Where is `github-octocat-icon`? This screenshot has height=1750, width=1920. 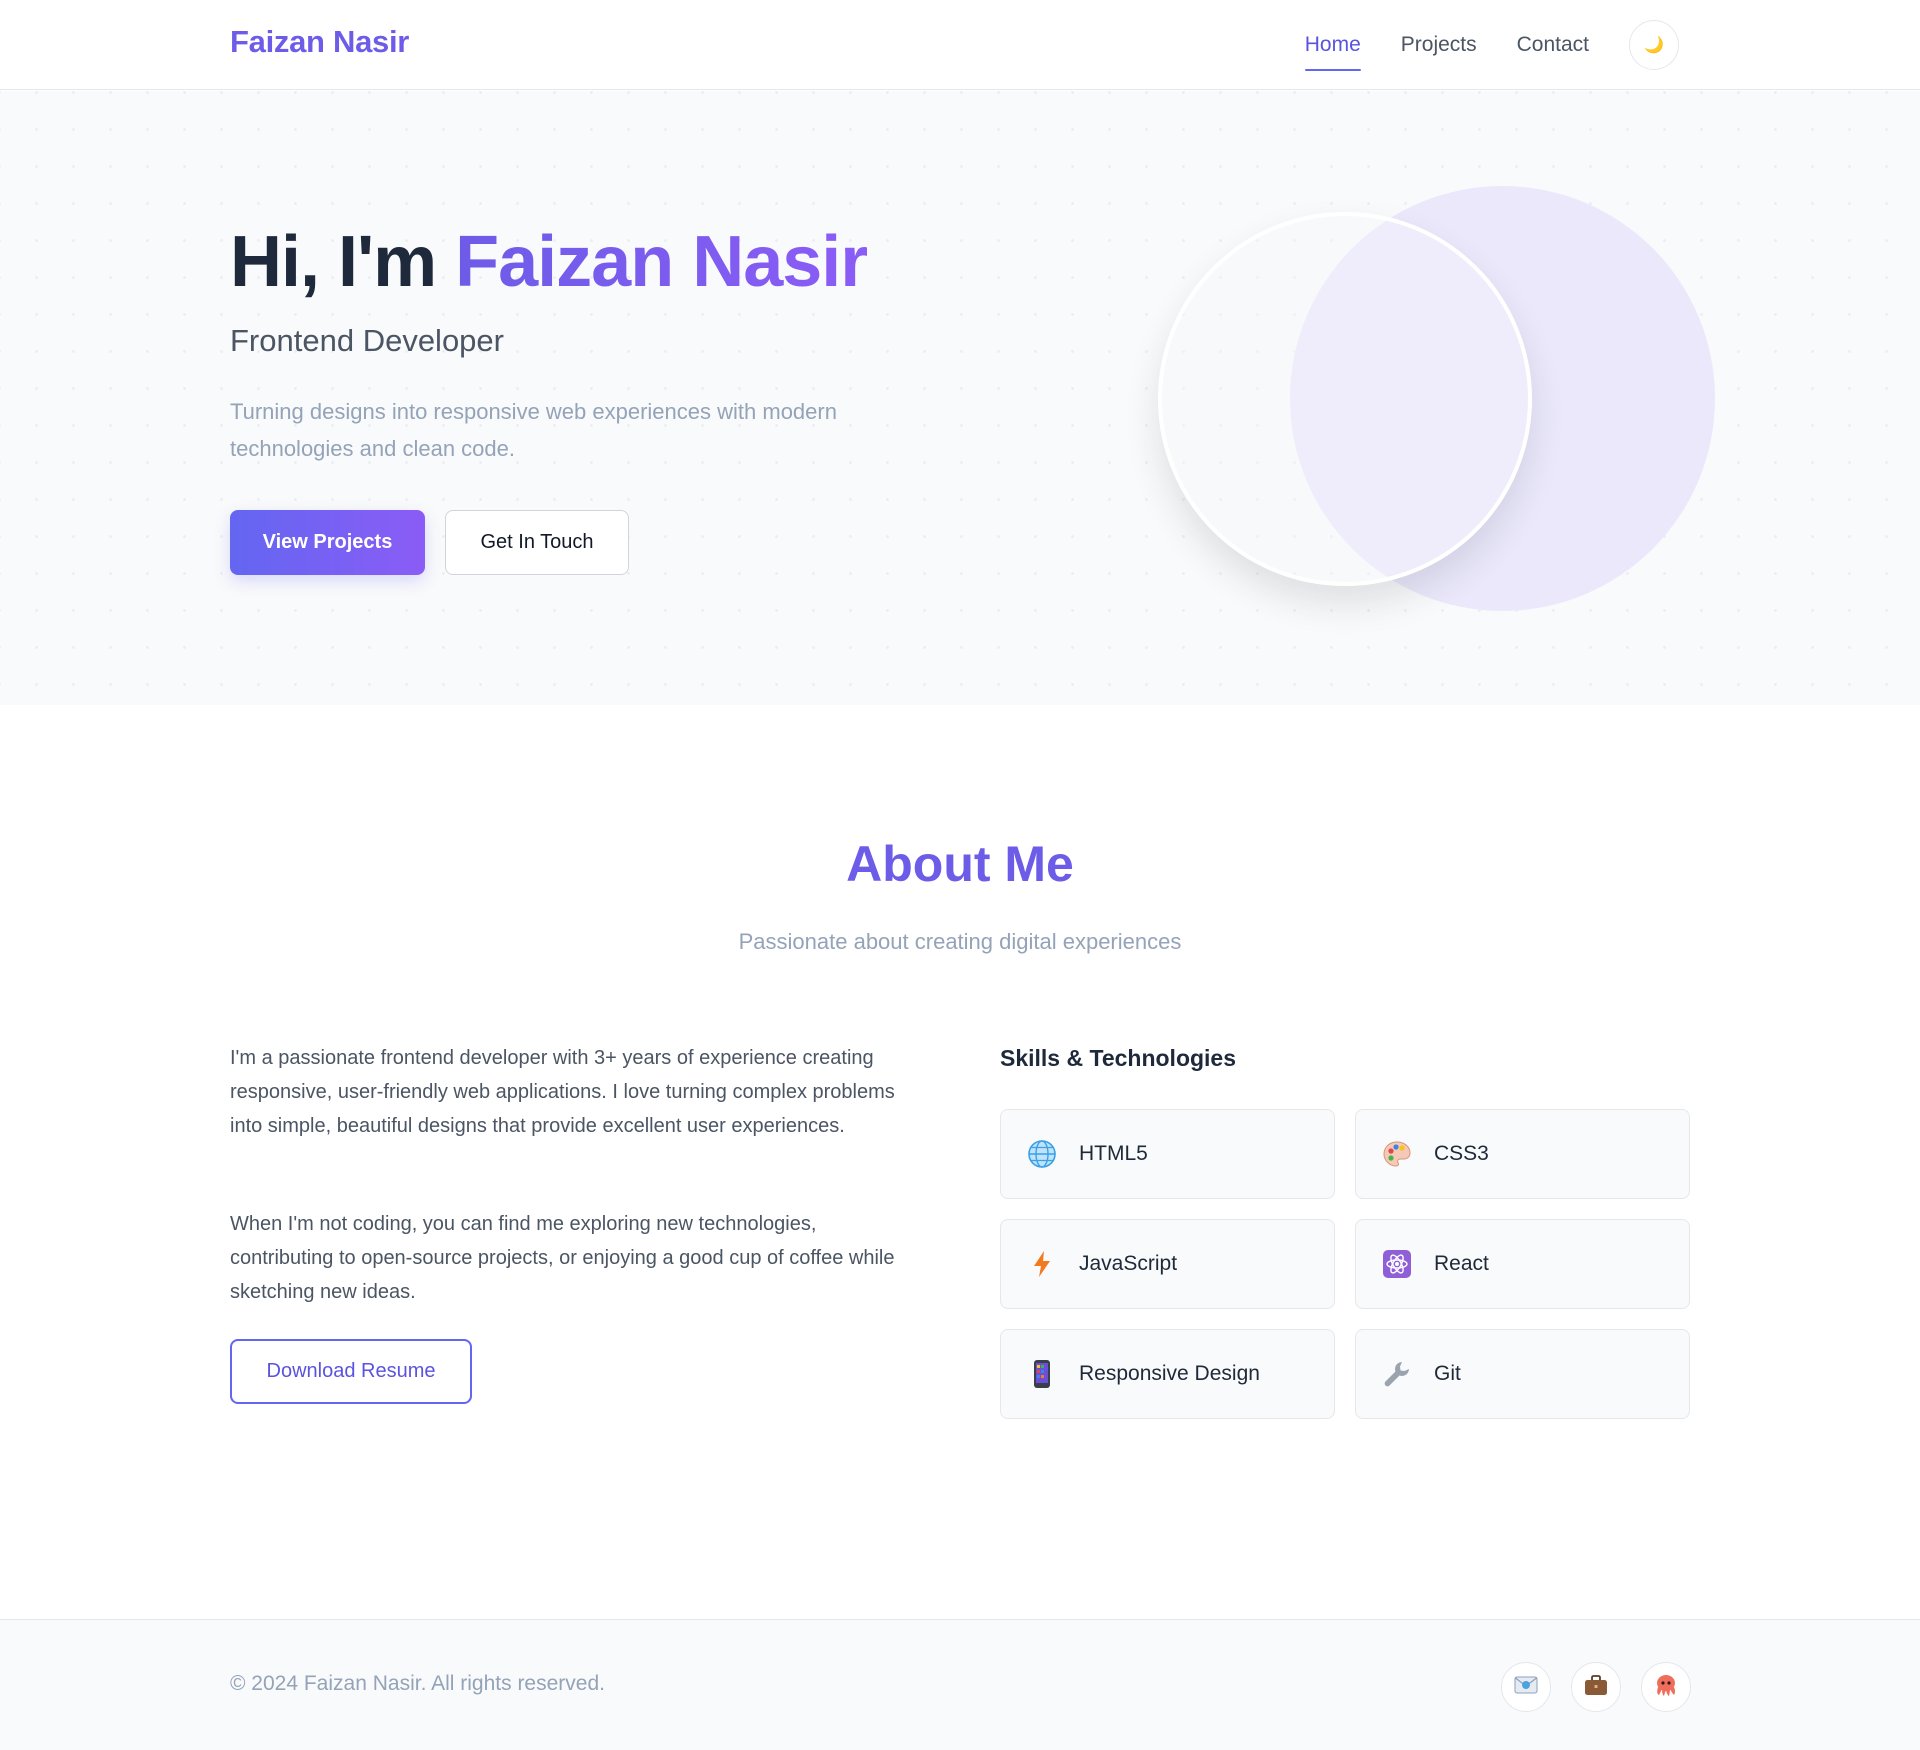
github-octocat-icon is located at coordinates (1666, 1687).